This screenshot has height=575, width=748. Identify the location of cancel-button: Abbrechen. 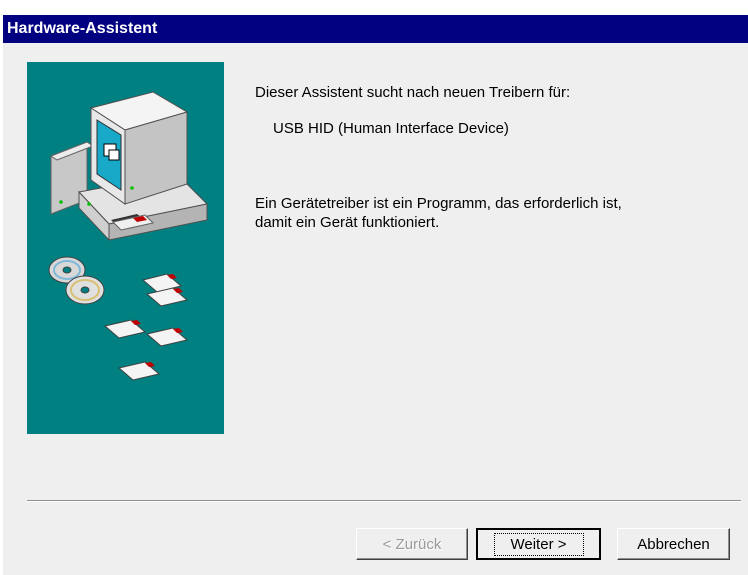
(673, 544).